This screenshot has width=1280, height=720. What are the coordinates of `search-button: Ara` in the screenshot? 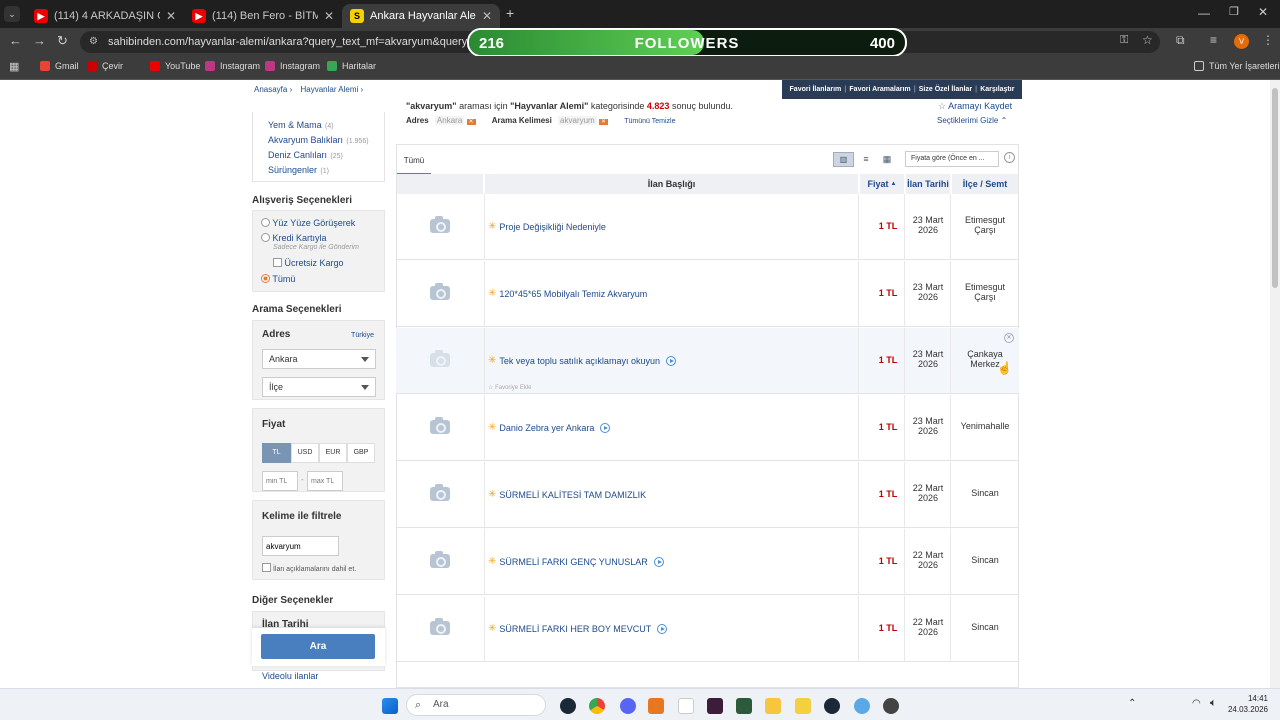 It's located at (318, 646).